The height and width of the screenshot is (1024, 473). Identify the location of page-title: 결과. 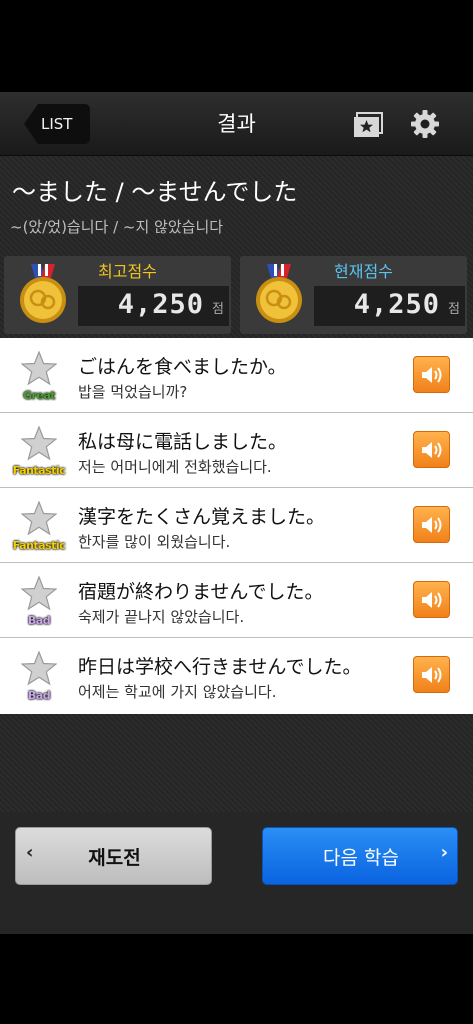
(236, 124).